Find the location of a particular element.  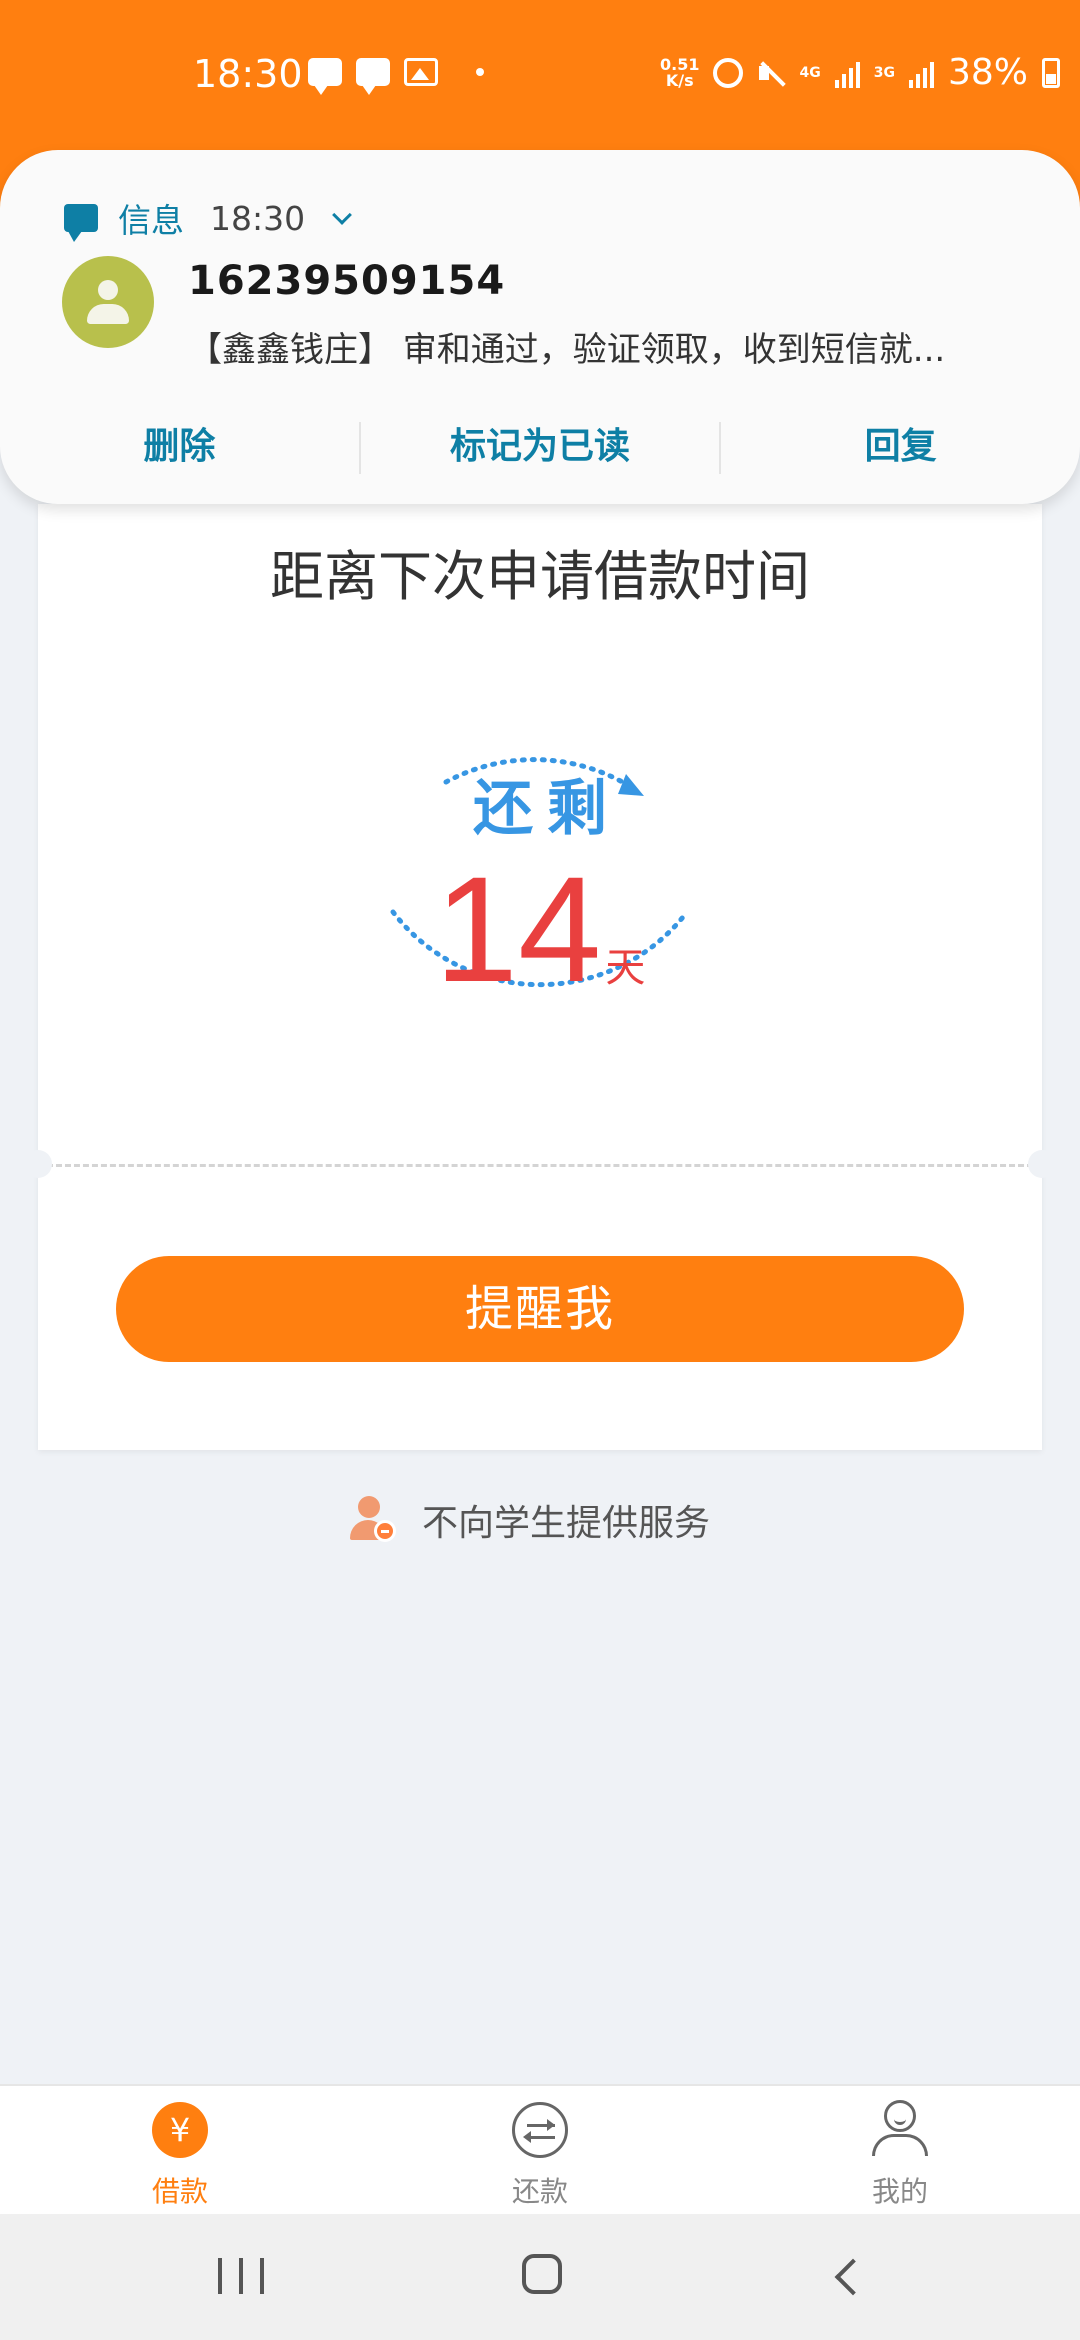

network-speed: 0.51 K/s is located at coordinates (679, 73).